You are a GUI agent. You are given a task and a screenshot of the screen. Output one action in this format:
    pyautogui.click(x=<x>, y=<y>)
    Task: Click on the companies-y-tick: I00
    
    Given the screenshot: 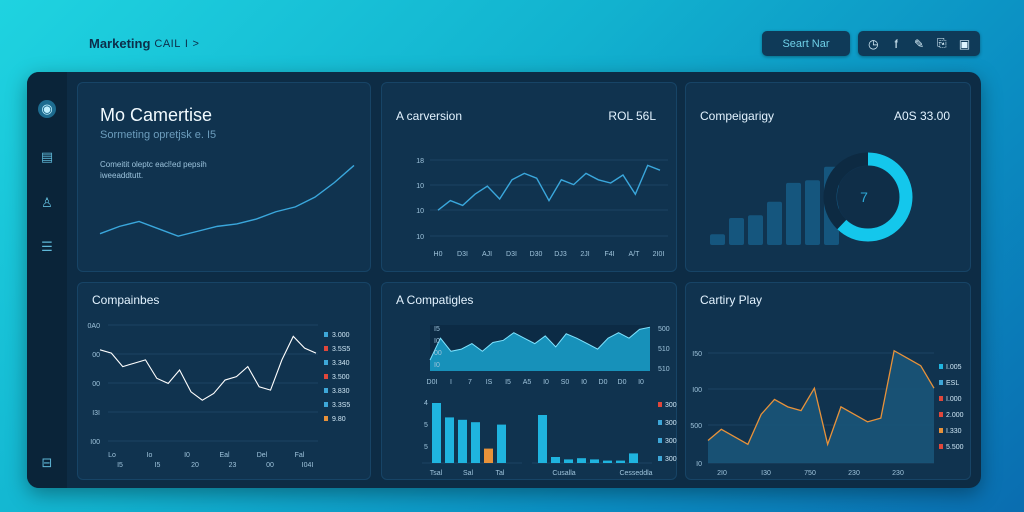 What is the action you would take?
    pyautogui.click(x=95, y=442)
    